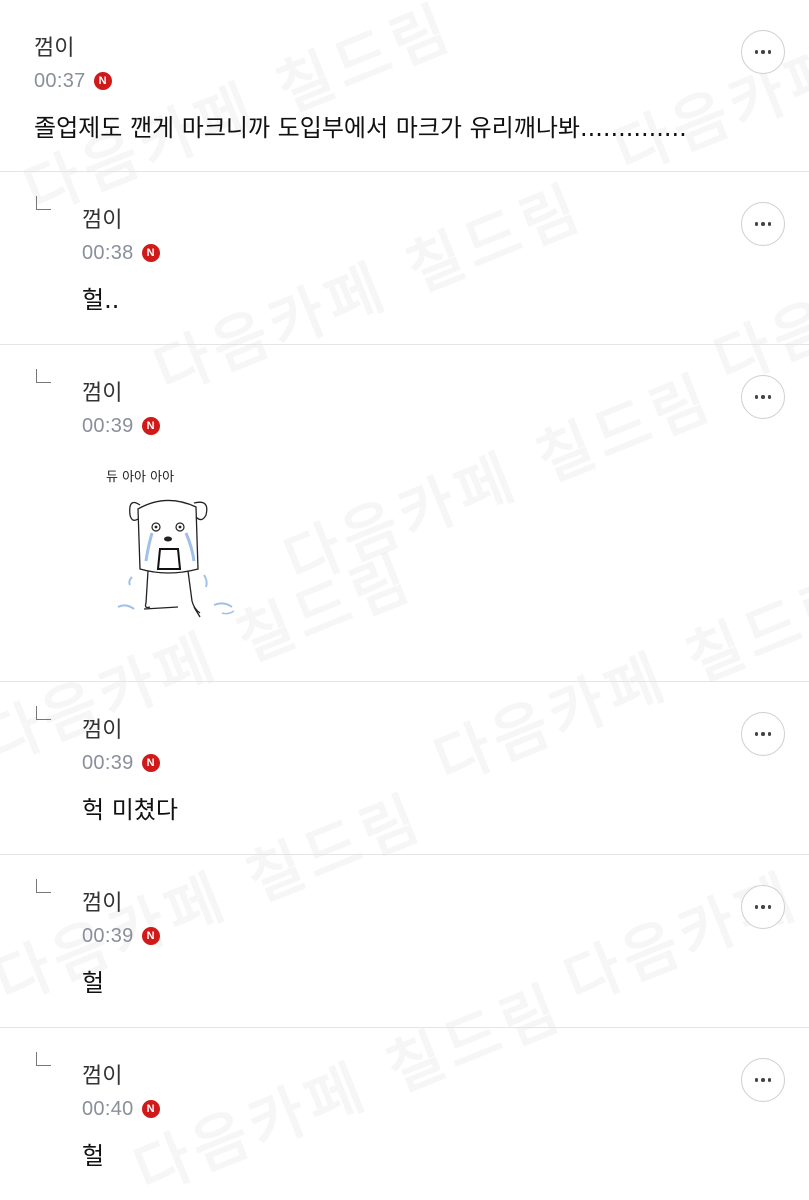 This screenshot has height=1200, width=809. I want to click on drawing-caption: 듀 아아 아아, so click(140, 477).